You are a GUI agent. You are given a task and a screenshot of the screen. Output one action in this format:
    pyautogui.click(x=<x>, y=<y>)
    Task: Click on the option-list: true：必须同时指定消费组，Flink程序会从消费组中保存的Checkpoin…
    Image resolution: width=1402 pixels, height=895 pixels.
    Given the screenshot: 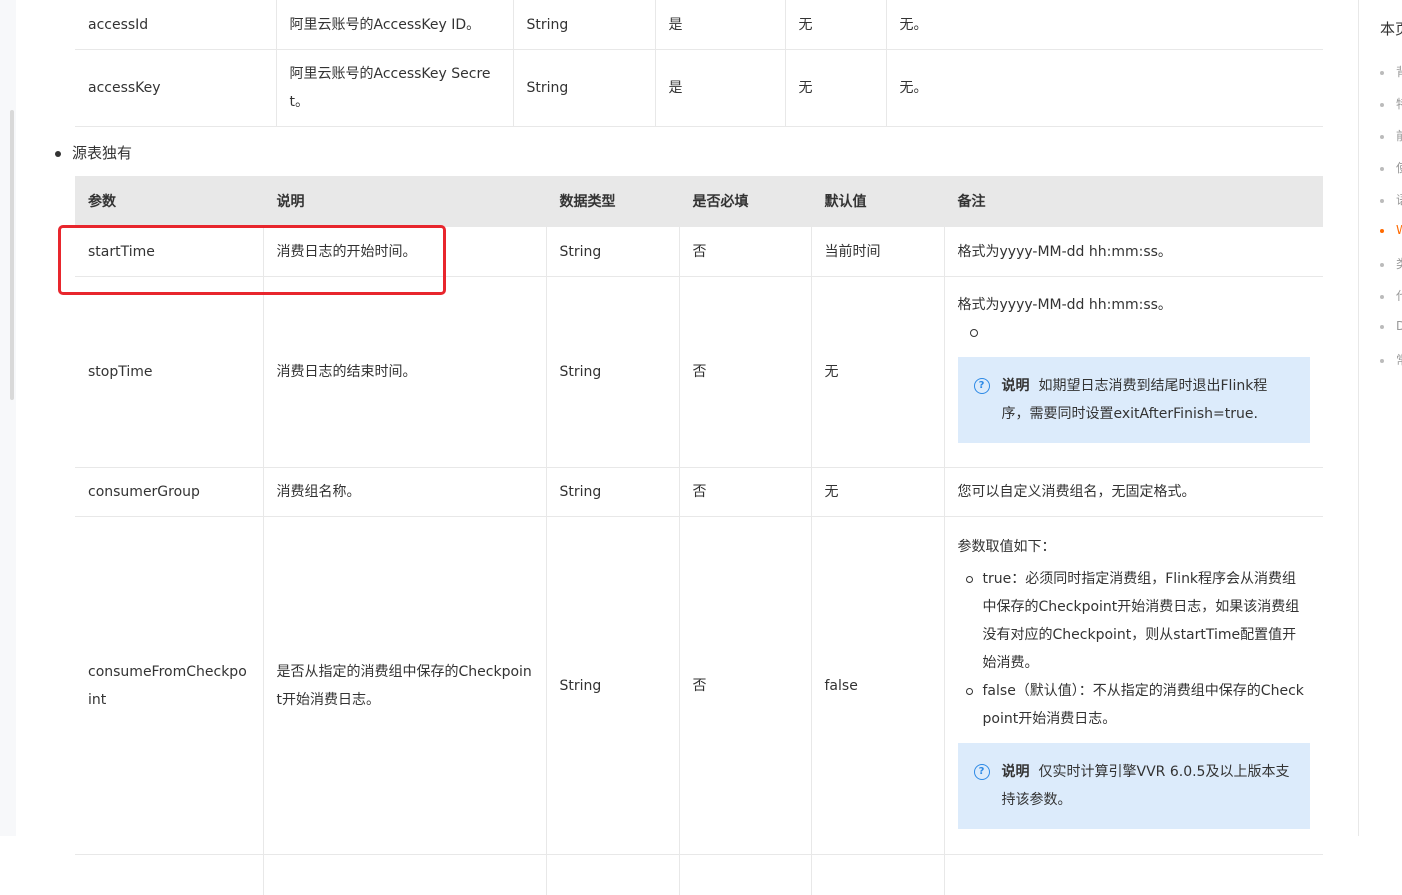 What is the action you would take?
    pyautogui.click(x=1134, y=649)
    